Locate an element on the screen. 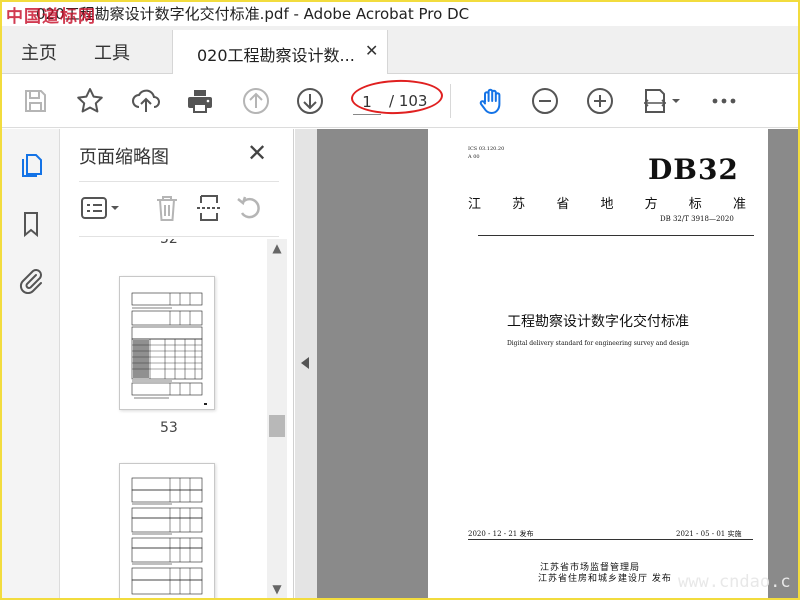  hand-tool-button is located at coordinates (491, 101).